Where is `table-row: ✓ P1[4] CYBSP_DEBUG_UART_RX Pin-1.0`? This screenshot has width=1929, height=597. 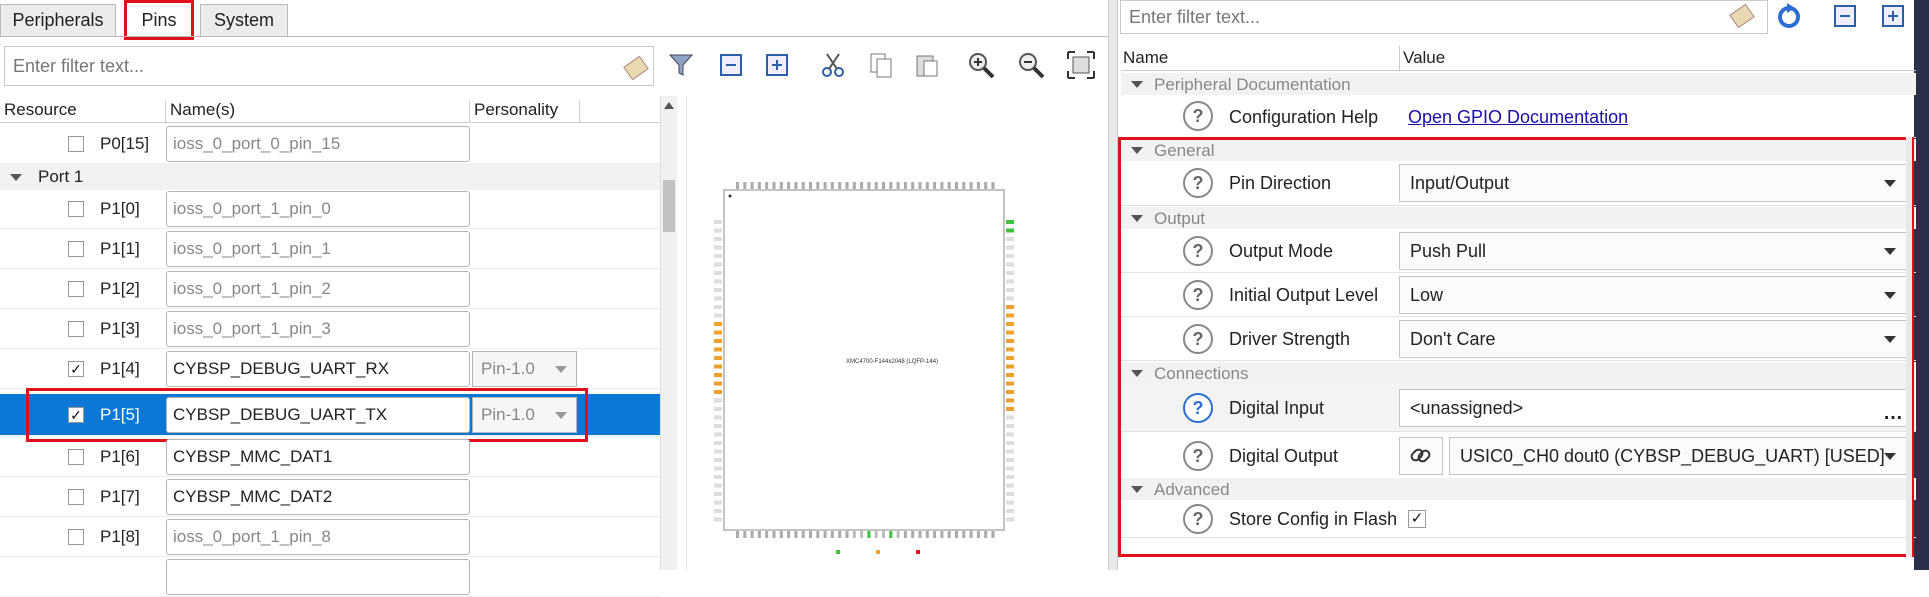 table-row: ✓ P1[4] CYBSP_DEBUG_UART_RX Pin-1.0 is located at coordinates (330, 369).